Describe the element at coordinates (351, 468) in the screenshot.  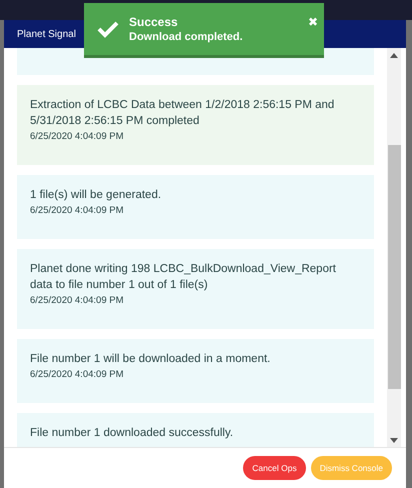
I see `dismiss-button: Dismiss Console` at that location.